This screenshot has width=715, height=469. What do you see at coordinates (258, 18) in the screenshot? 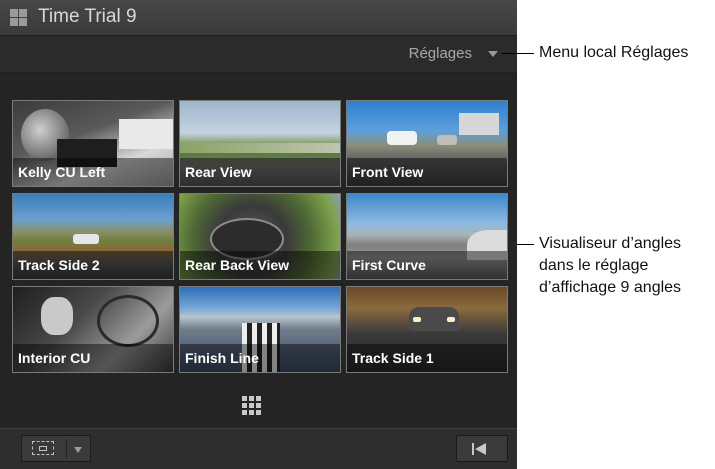
I see `title-bar: Time Trial 9` at bounding box center [258, 18].